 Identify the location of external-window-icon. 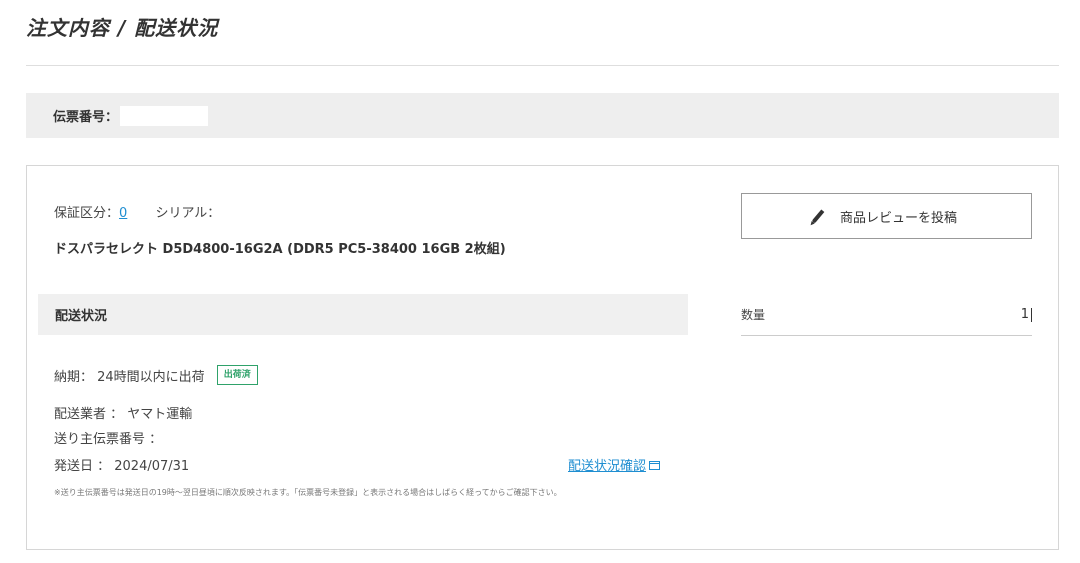
(655, 465).